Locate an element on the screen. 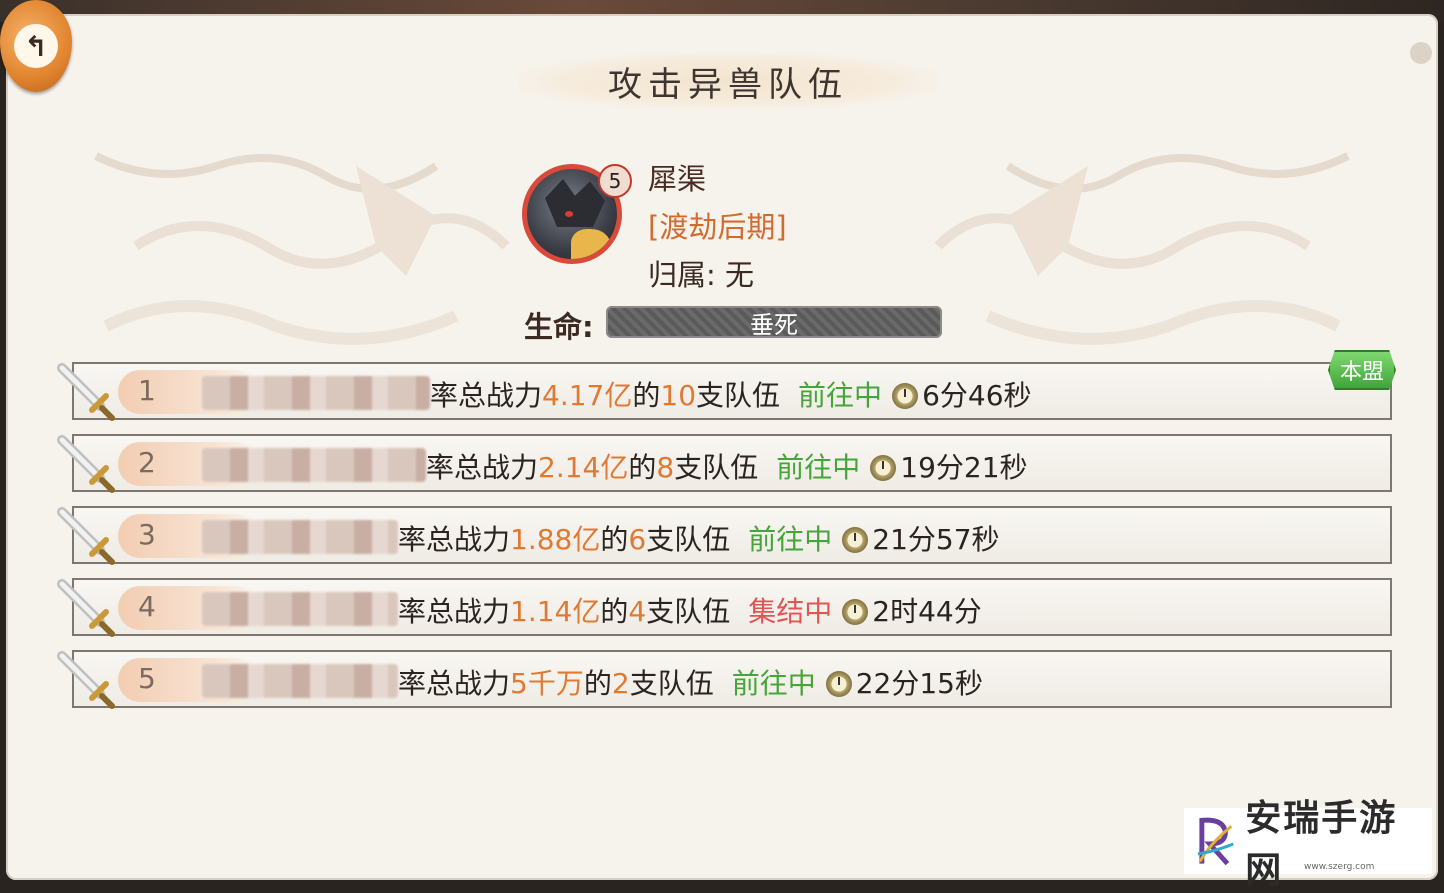 The width and height of the screenshot is (1444, 893). watermark: 安瑞手游网 www.szerg.com is located at coordinates (1308, 844).